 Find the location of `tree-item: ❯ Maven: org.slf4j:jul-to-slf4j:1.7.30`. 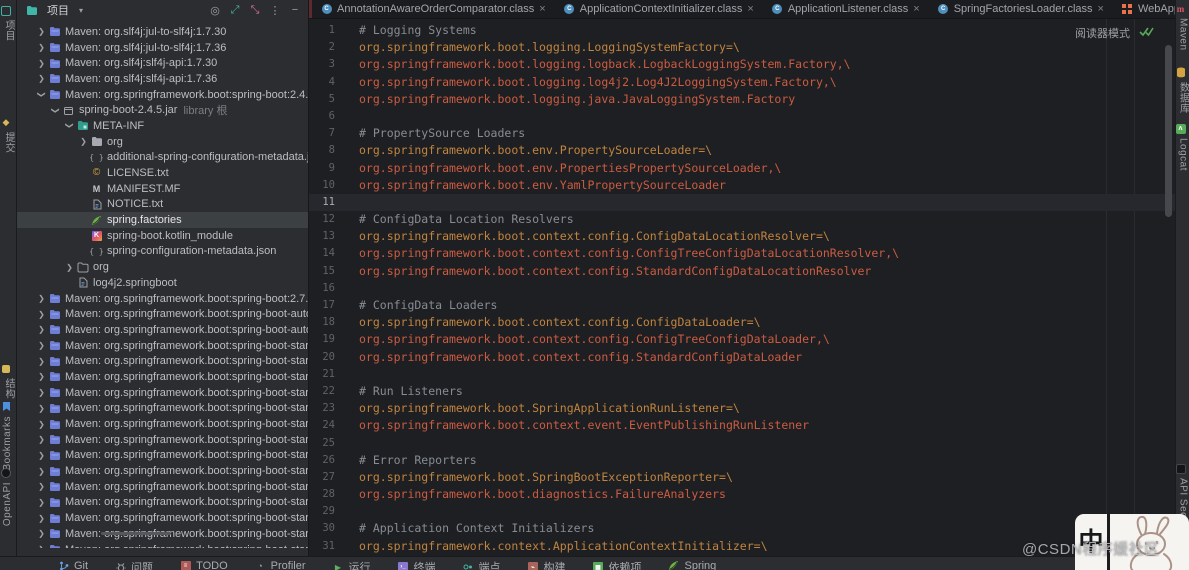

tree-item: ❯ Maven: org.slf4j:jul-to-slf4j:1.7.30 is located at coordinates (162, 32).